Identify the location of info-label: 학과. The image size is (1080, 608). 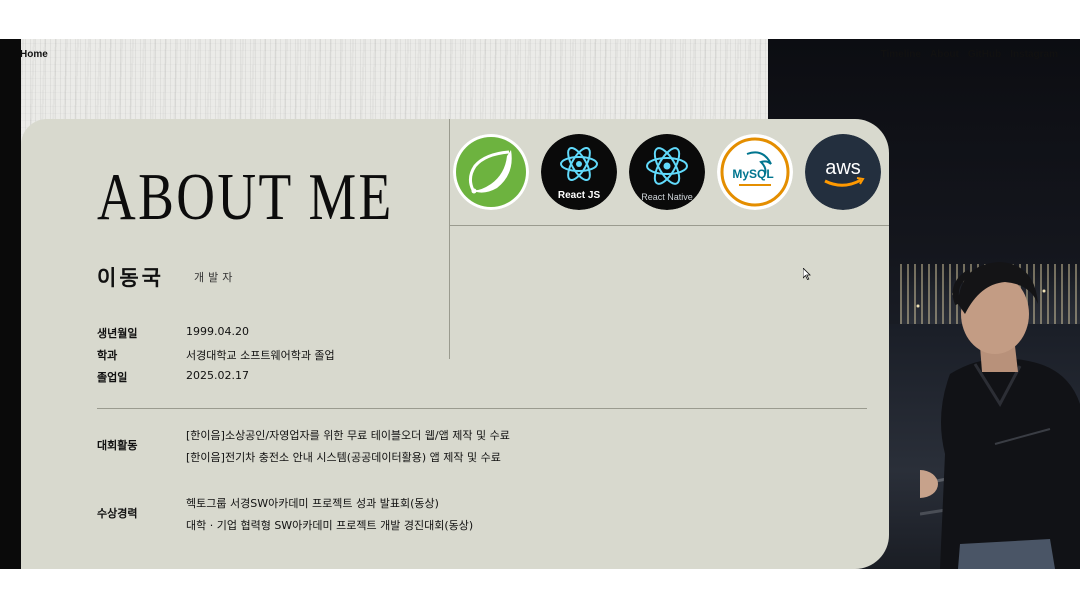
(107, 355).